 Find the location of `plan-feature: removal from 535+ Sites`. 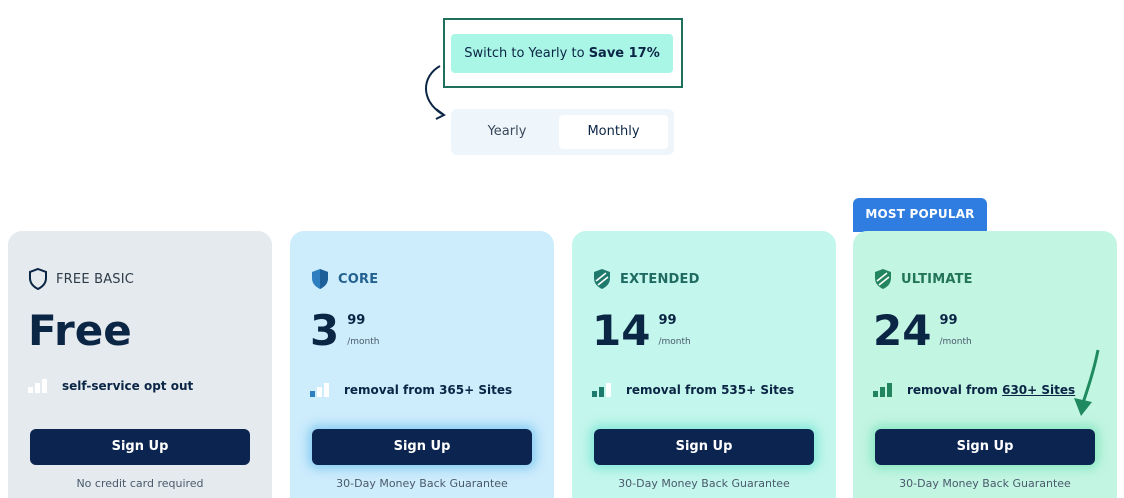

plan-feature: removal from 535+ Sites is located at coordinates (693, 388).